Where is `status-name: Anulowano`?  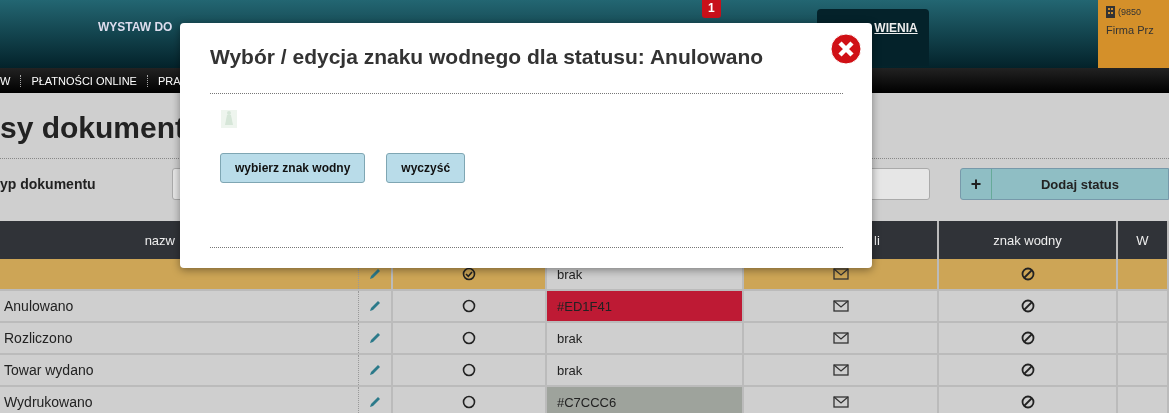 status-name: Anulowano is located at coordinates (39, 306).